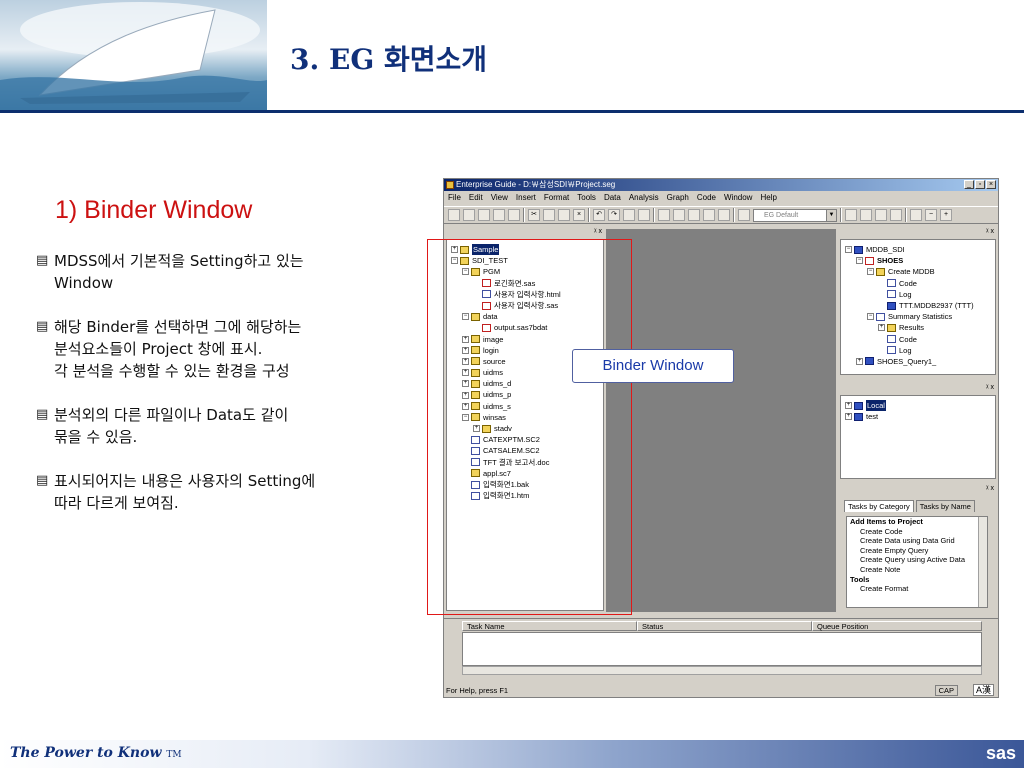  What do you see at coordinates (918, 551) in the screenshot?
I see `task-item: Create Empty Query` at bounding box center [918, 551].